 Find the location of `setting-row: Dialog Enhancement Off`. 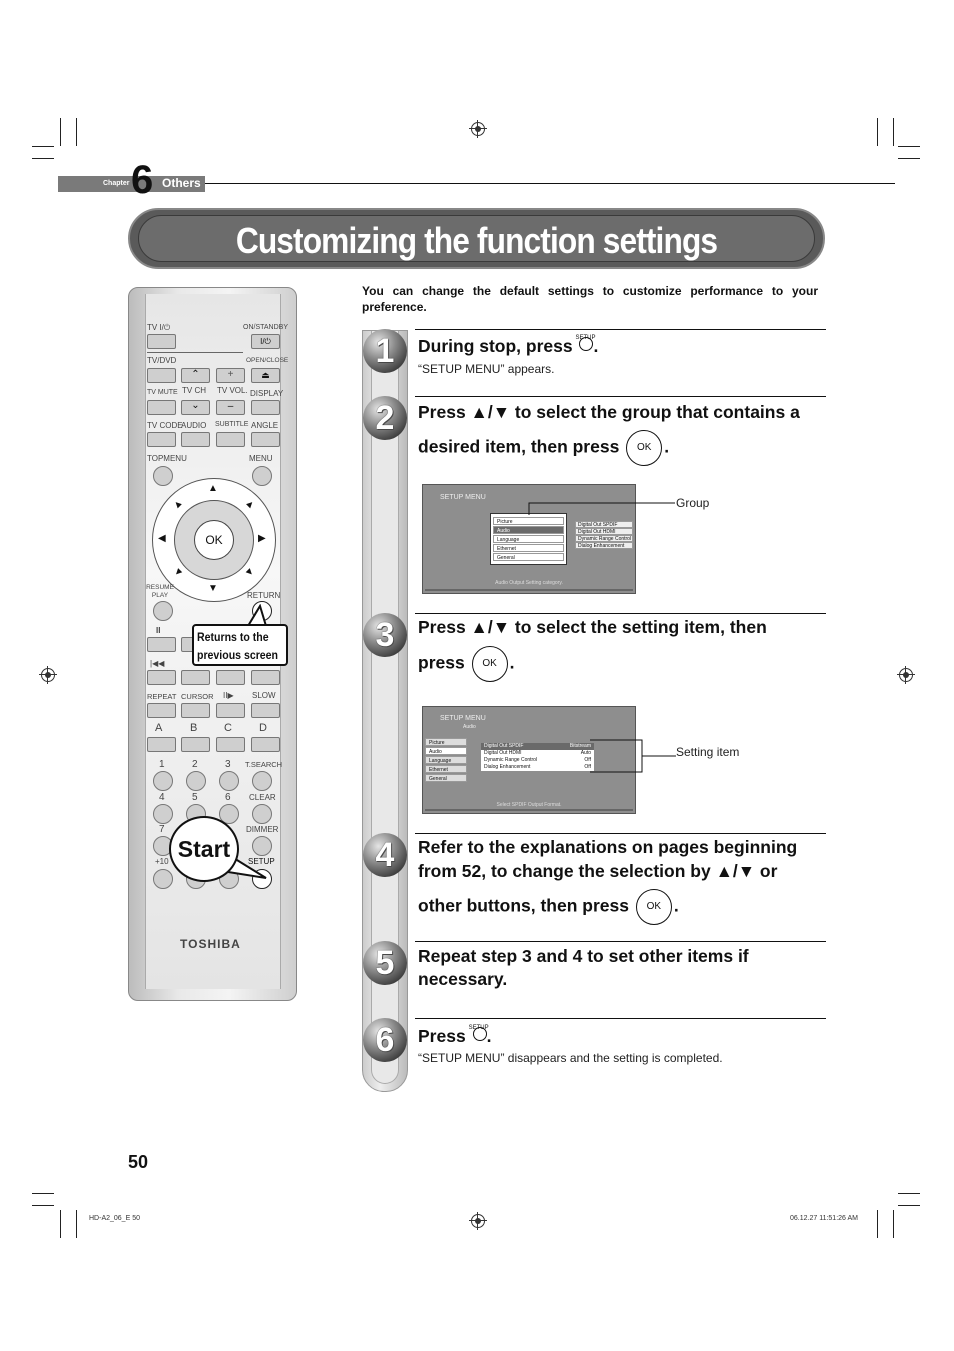

setting-row: Dialog Enhancement Off is located at coordinates (537, 767).